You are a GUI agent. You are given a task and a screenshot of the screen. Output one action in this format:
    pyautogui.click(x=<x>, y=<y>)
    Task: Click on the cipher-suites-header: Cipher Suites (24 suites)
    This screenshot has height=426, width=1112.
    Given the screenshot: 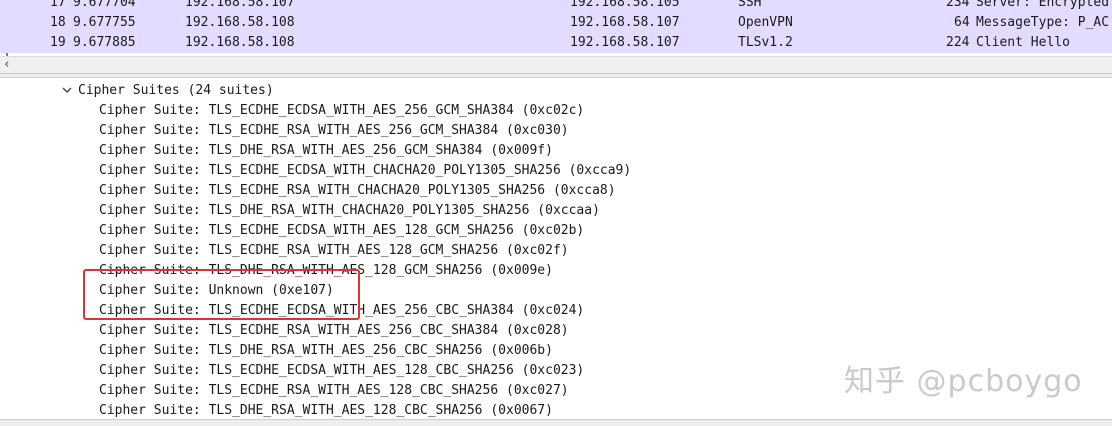 What is the action you would take?
    pyautogui.click(x=176, y=91)
    